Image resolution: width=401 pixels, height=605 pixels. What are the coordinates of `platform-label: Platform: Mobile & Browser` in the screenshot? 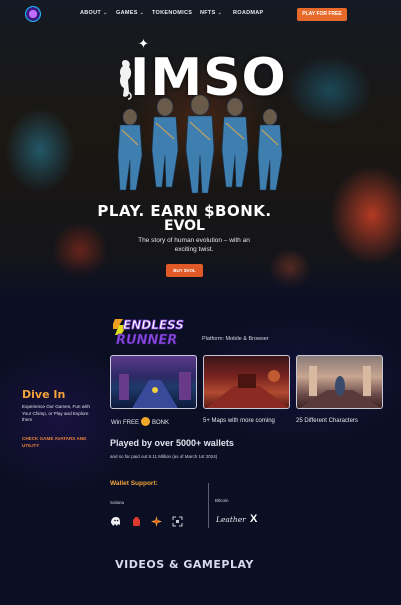 It's located at (235, 339).